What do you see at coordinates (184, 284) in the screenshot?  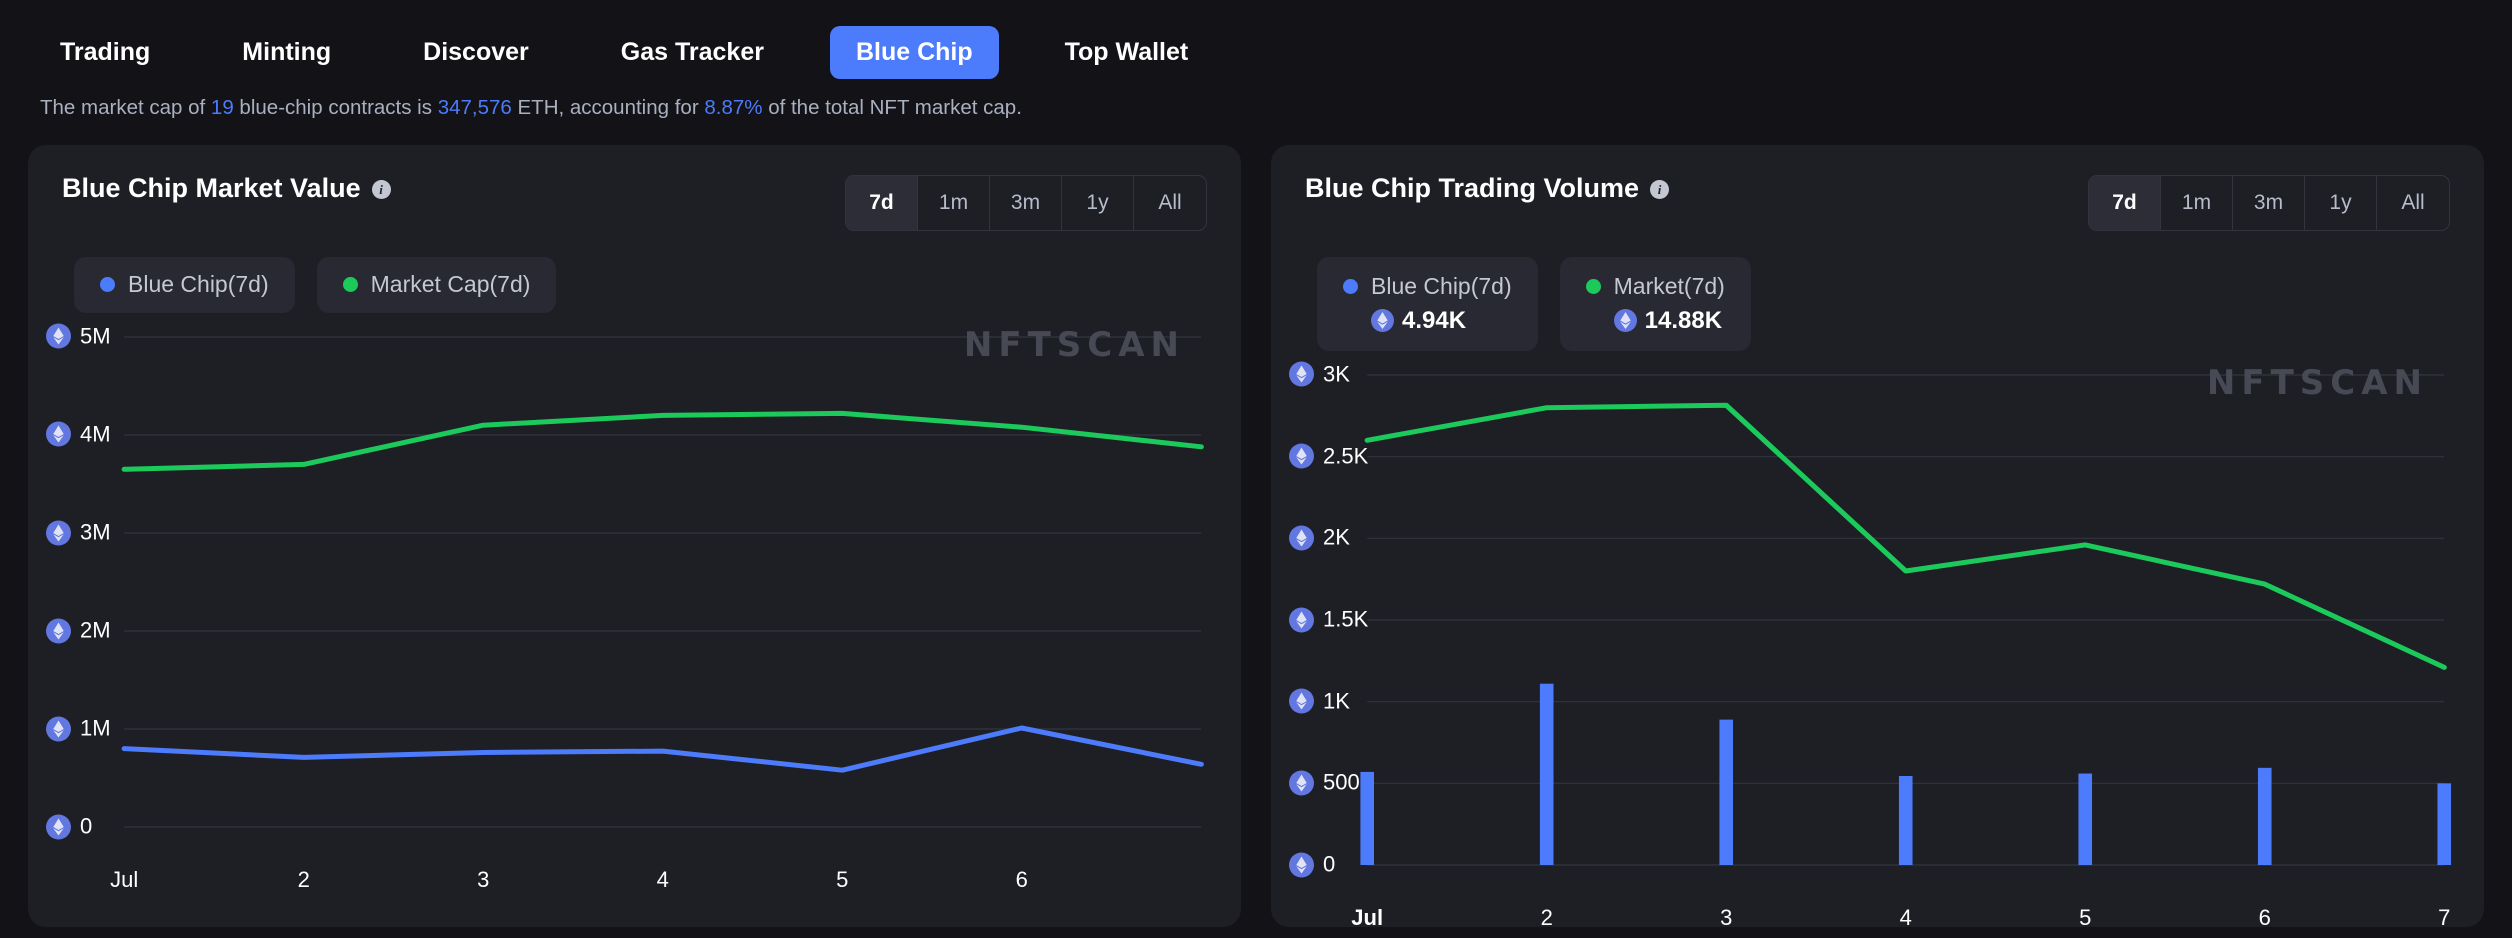 I see `legend-chip-blue-chip: Blue Chip(7d)` at bounding box center [184, 284].